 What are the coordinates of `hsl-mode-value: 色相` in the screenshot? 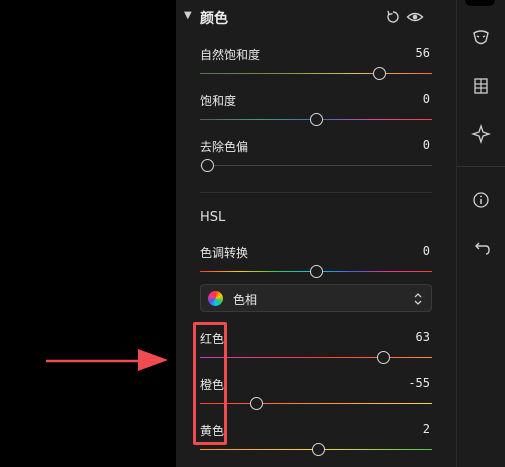 It's located at (245, 300).